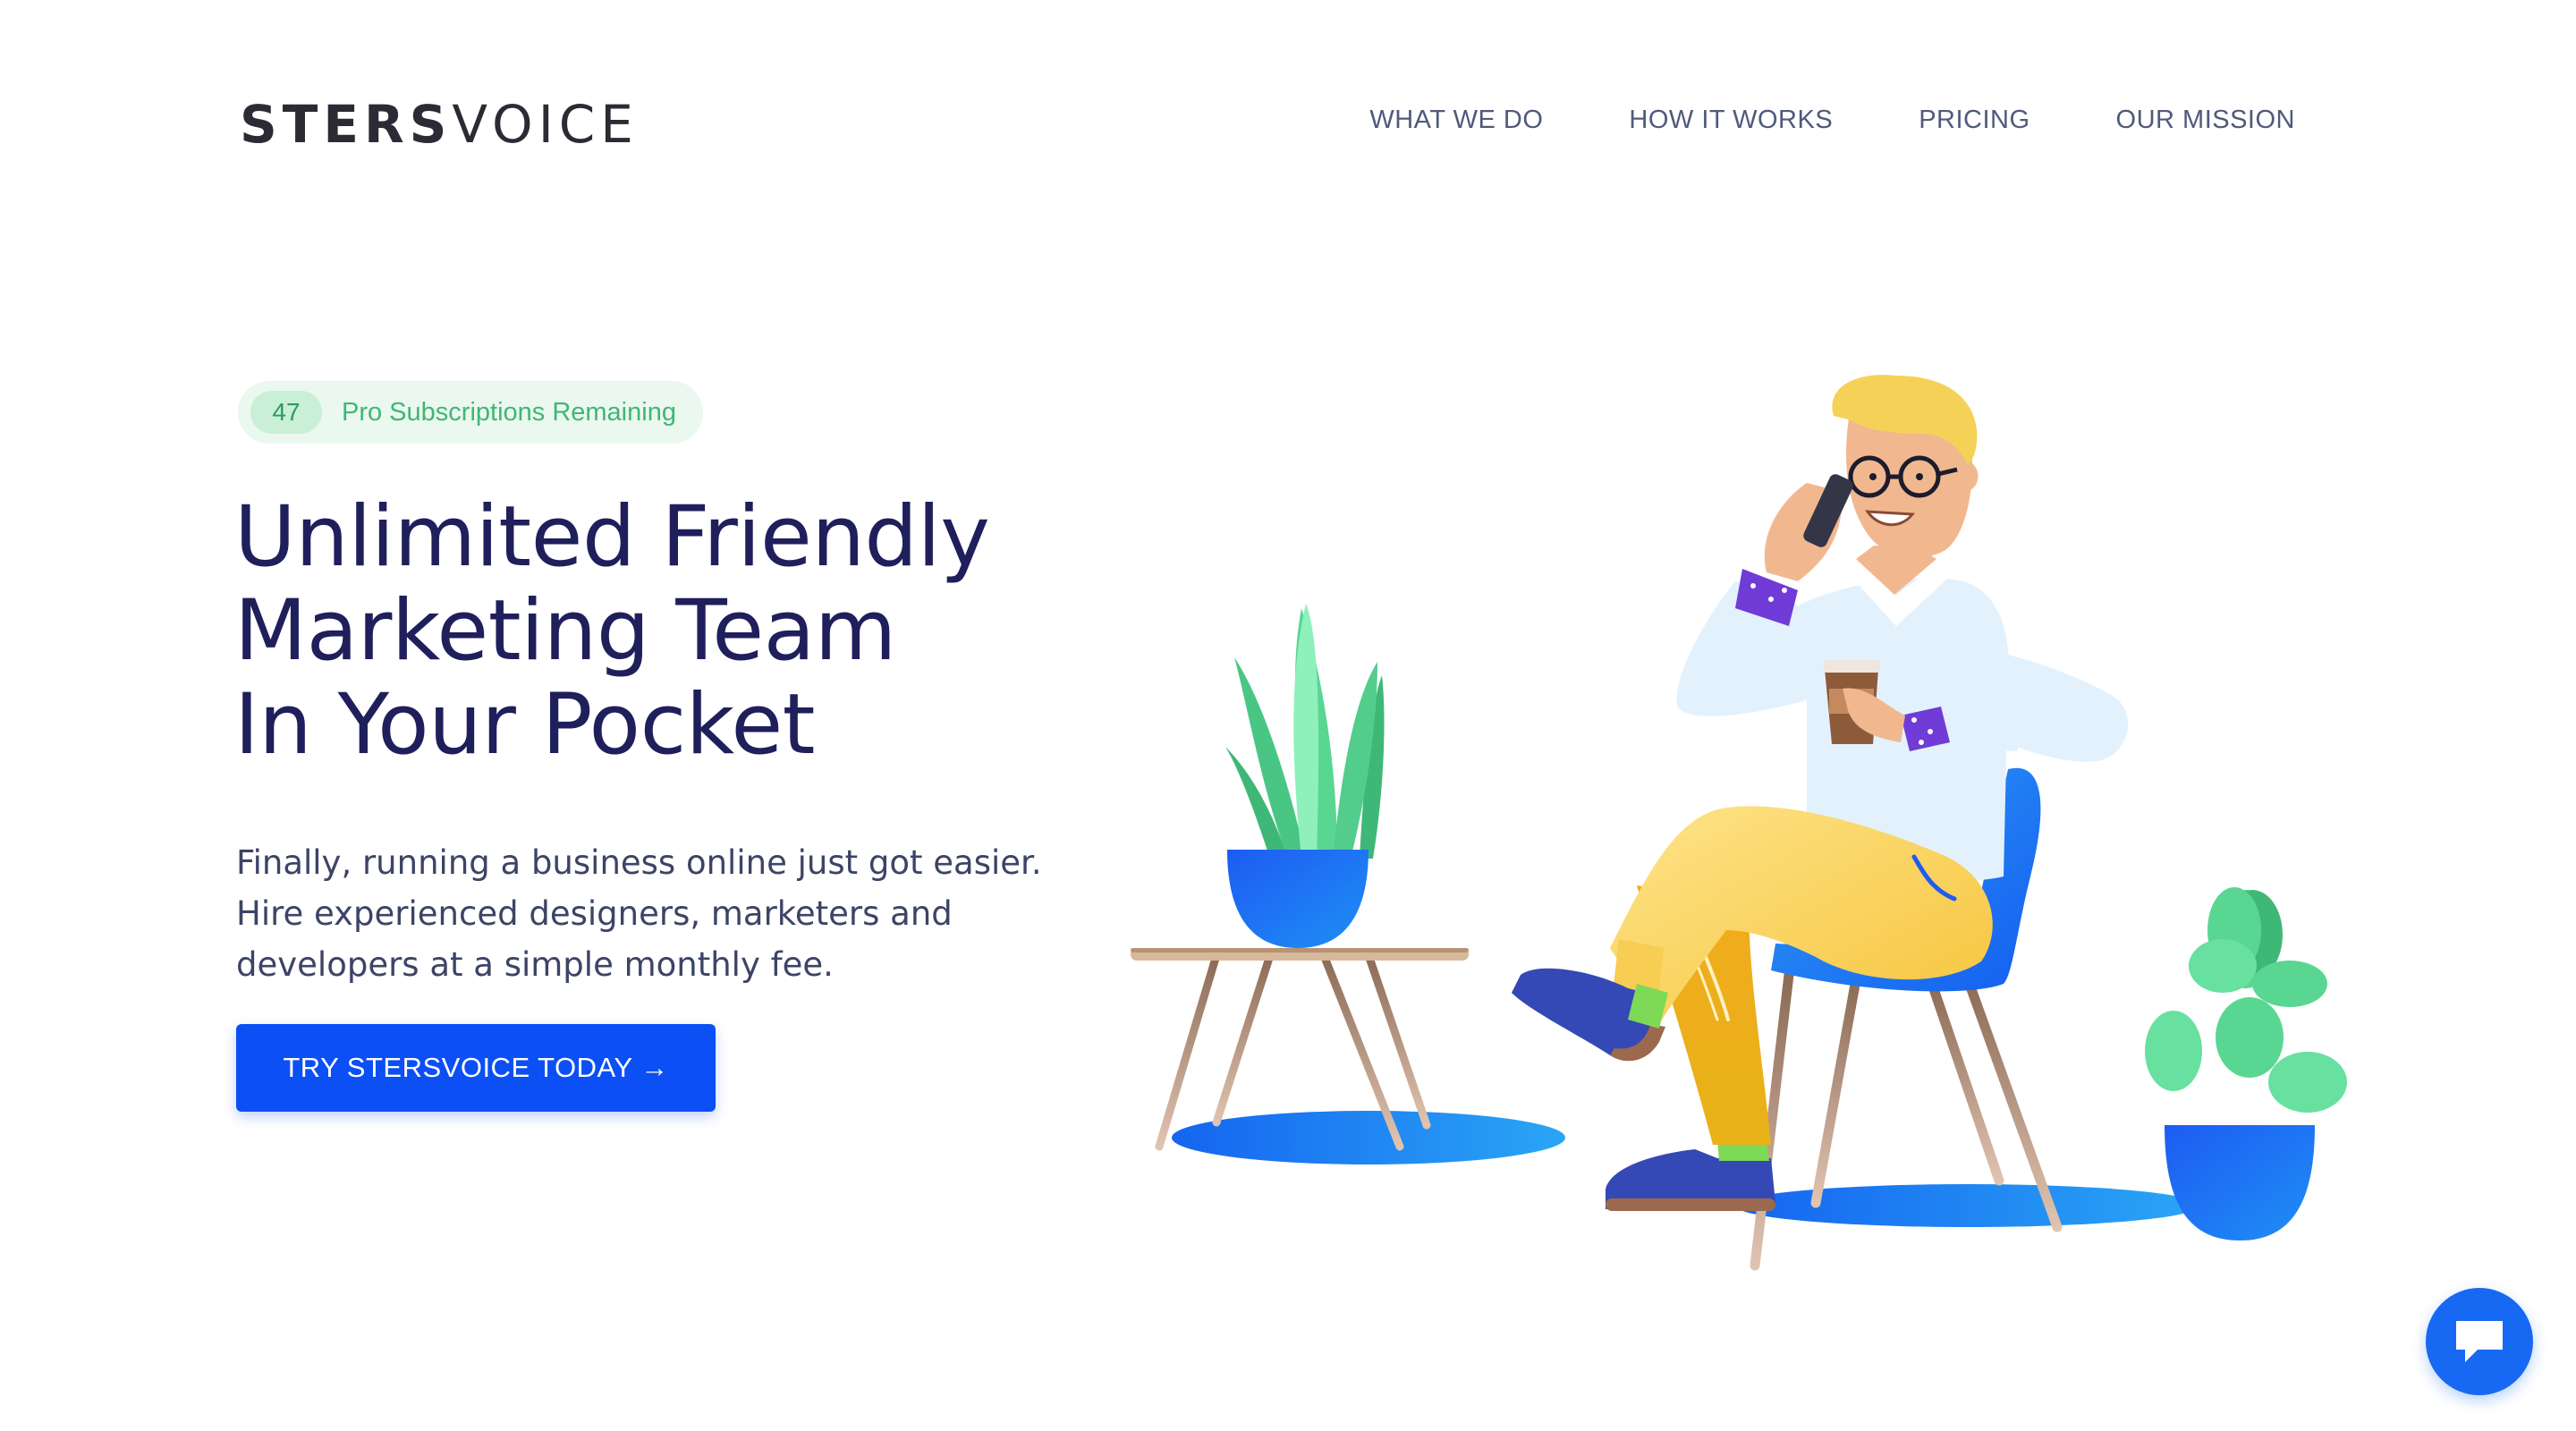 The image size is (2576, 1431). Describe the element at coordinates (476, 1068) in the screenshot. I see `try-stersvoice-button: TRY STERSVOICE TODAY →` at that location.